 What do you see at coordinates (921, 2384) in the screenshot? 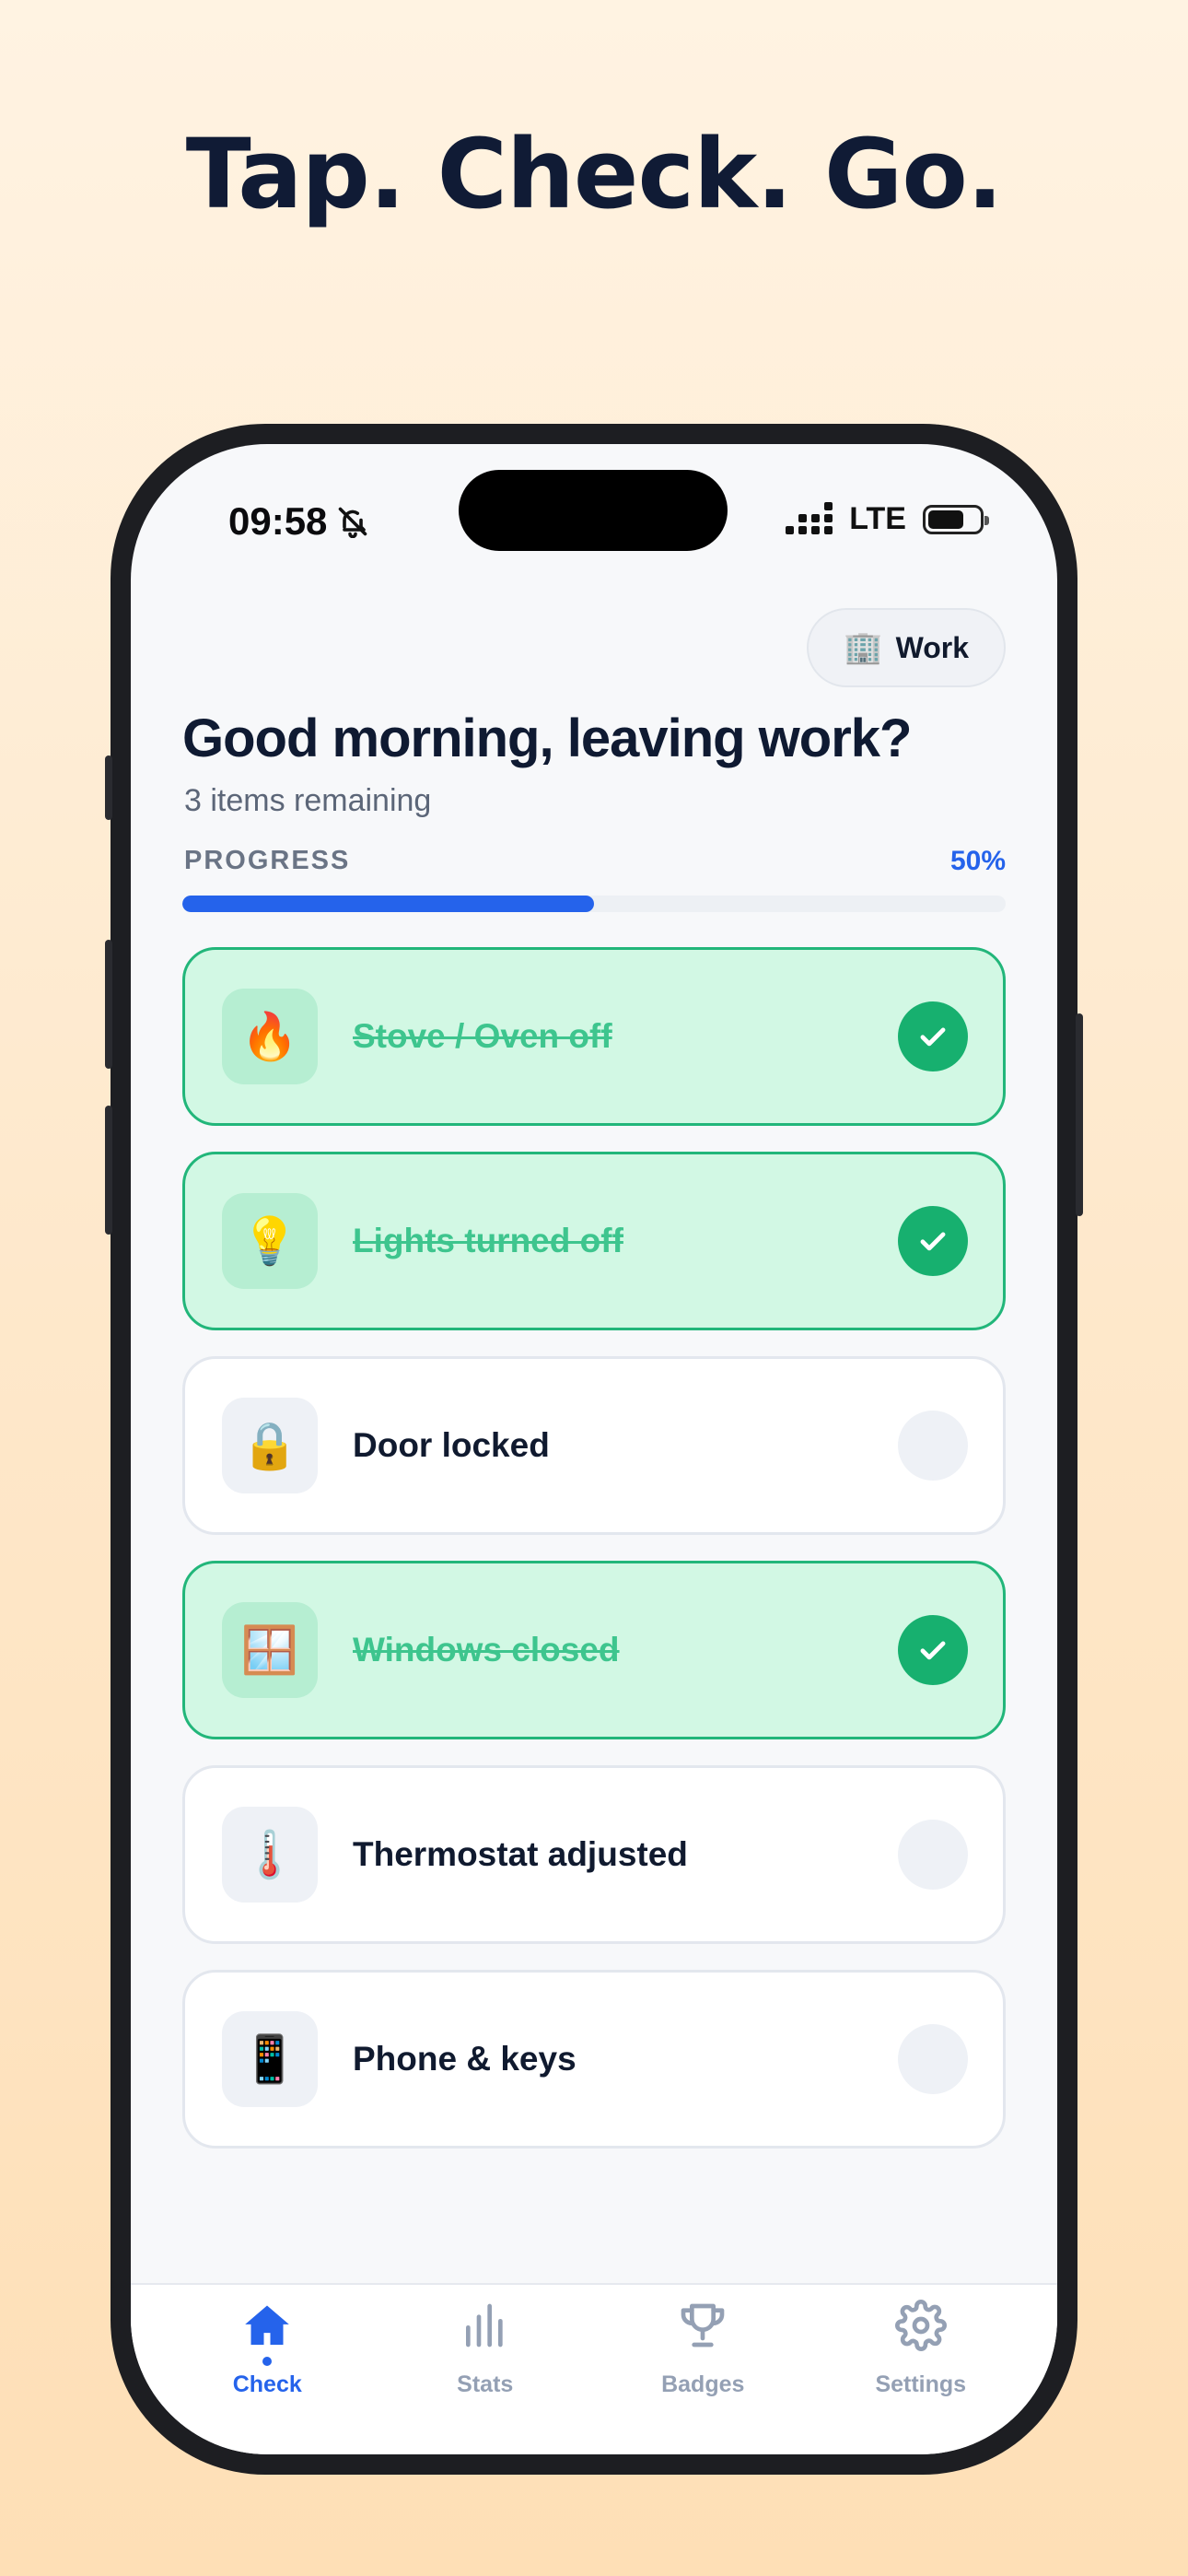
I see `tab-label: Settings` at bounding box center [921, 2384].